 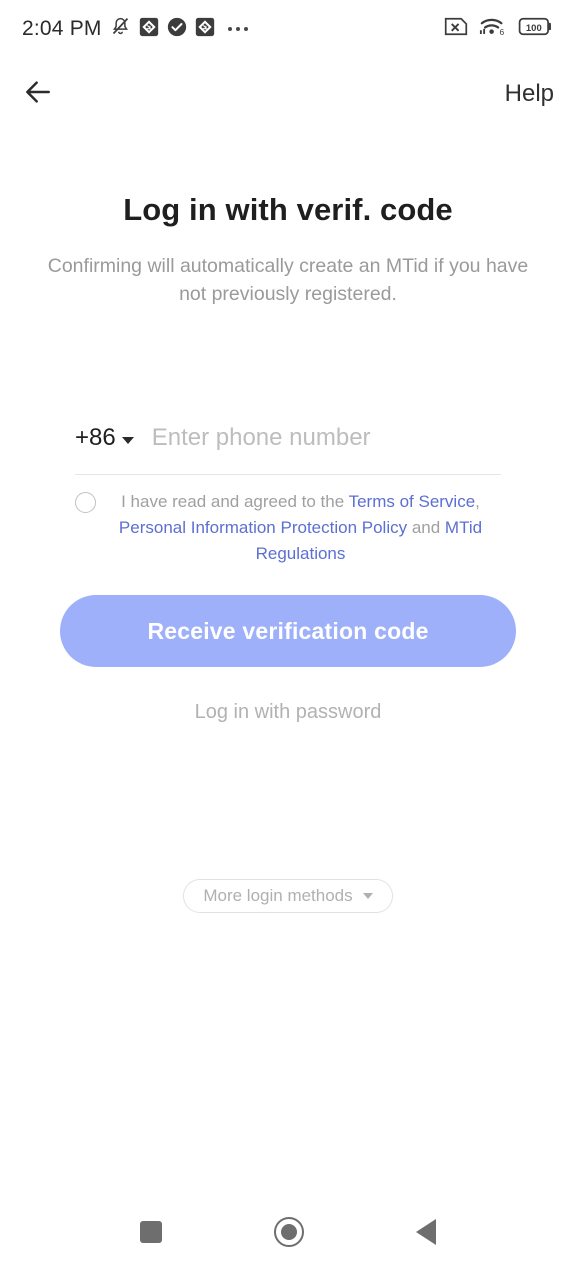 What do you see at coordinates (288, 29) in the screenshot?
I see `status-bar: 2:04 PM 6 100` at bounding box center [288, 29].